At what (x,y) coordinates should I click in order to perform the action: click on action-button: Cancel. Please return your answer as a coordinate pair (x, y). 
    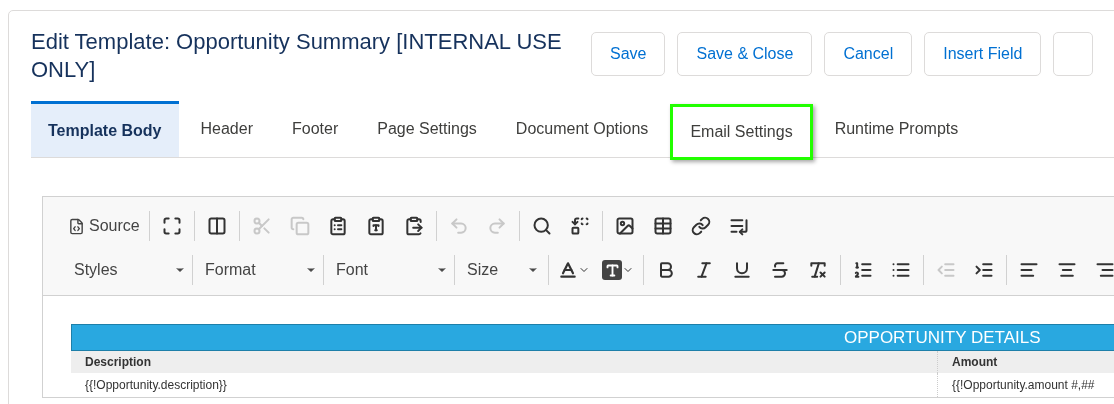
    Looking at the image, I should click on (868, 54).